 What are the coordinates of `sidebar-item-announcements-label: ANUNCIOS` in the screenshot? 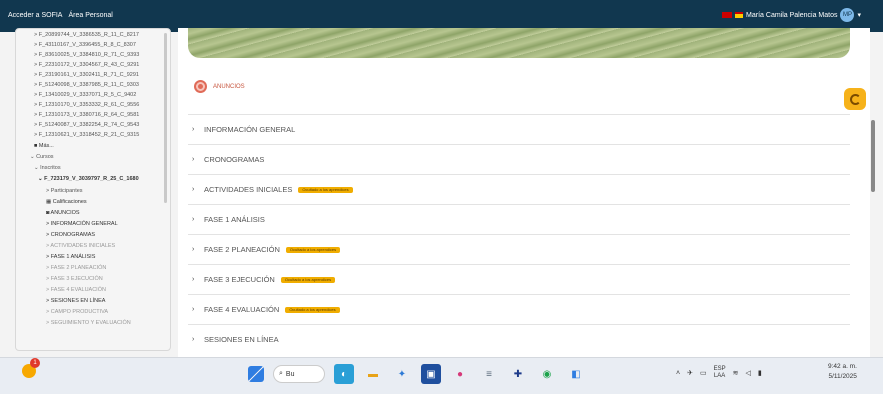 It's located at (65, 213).